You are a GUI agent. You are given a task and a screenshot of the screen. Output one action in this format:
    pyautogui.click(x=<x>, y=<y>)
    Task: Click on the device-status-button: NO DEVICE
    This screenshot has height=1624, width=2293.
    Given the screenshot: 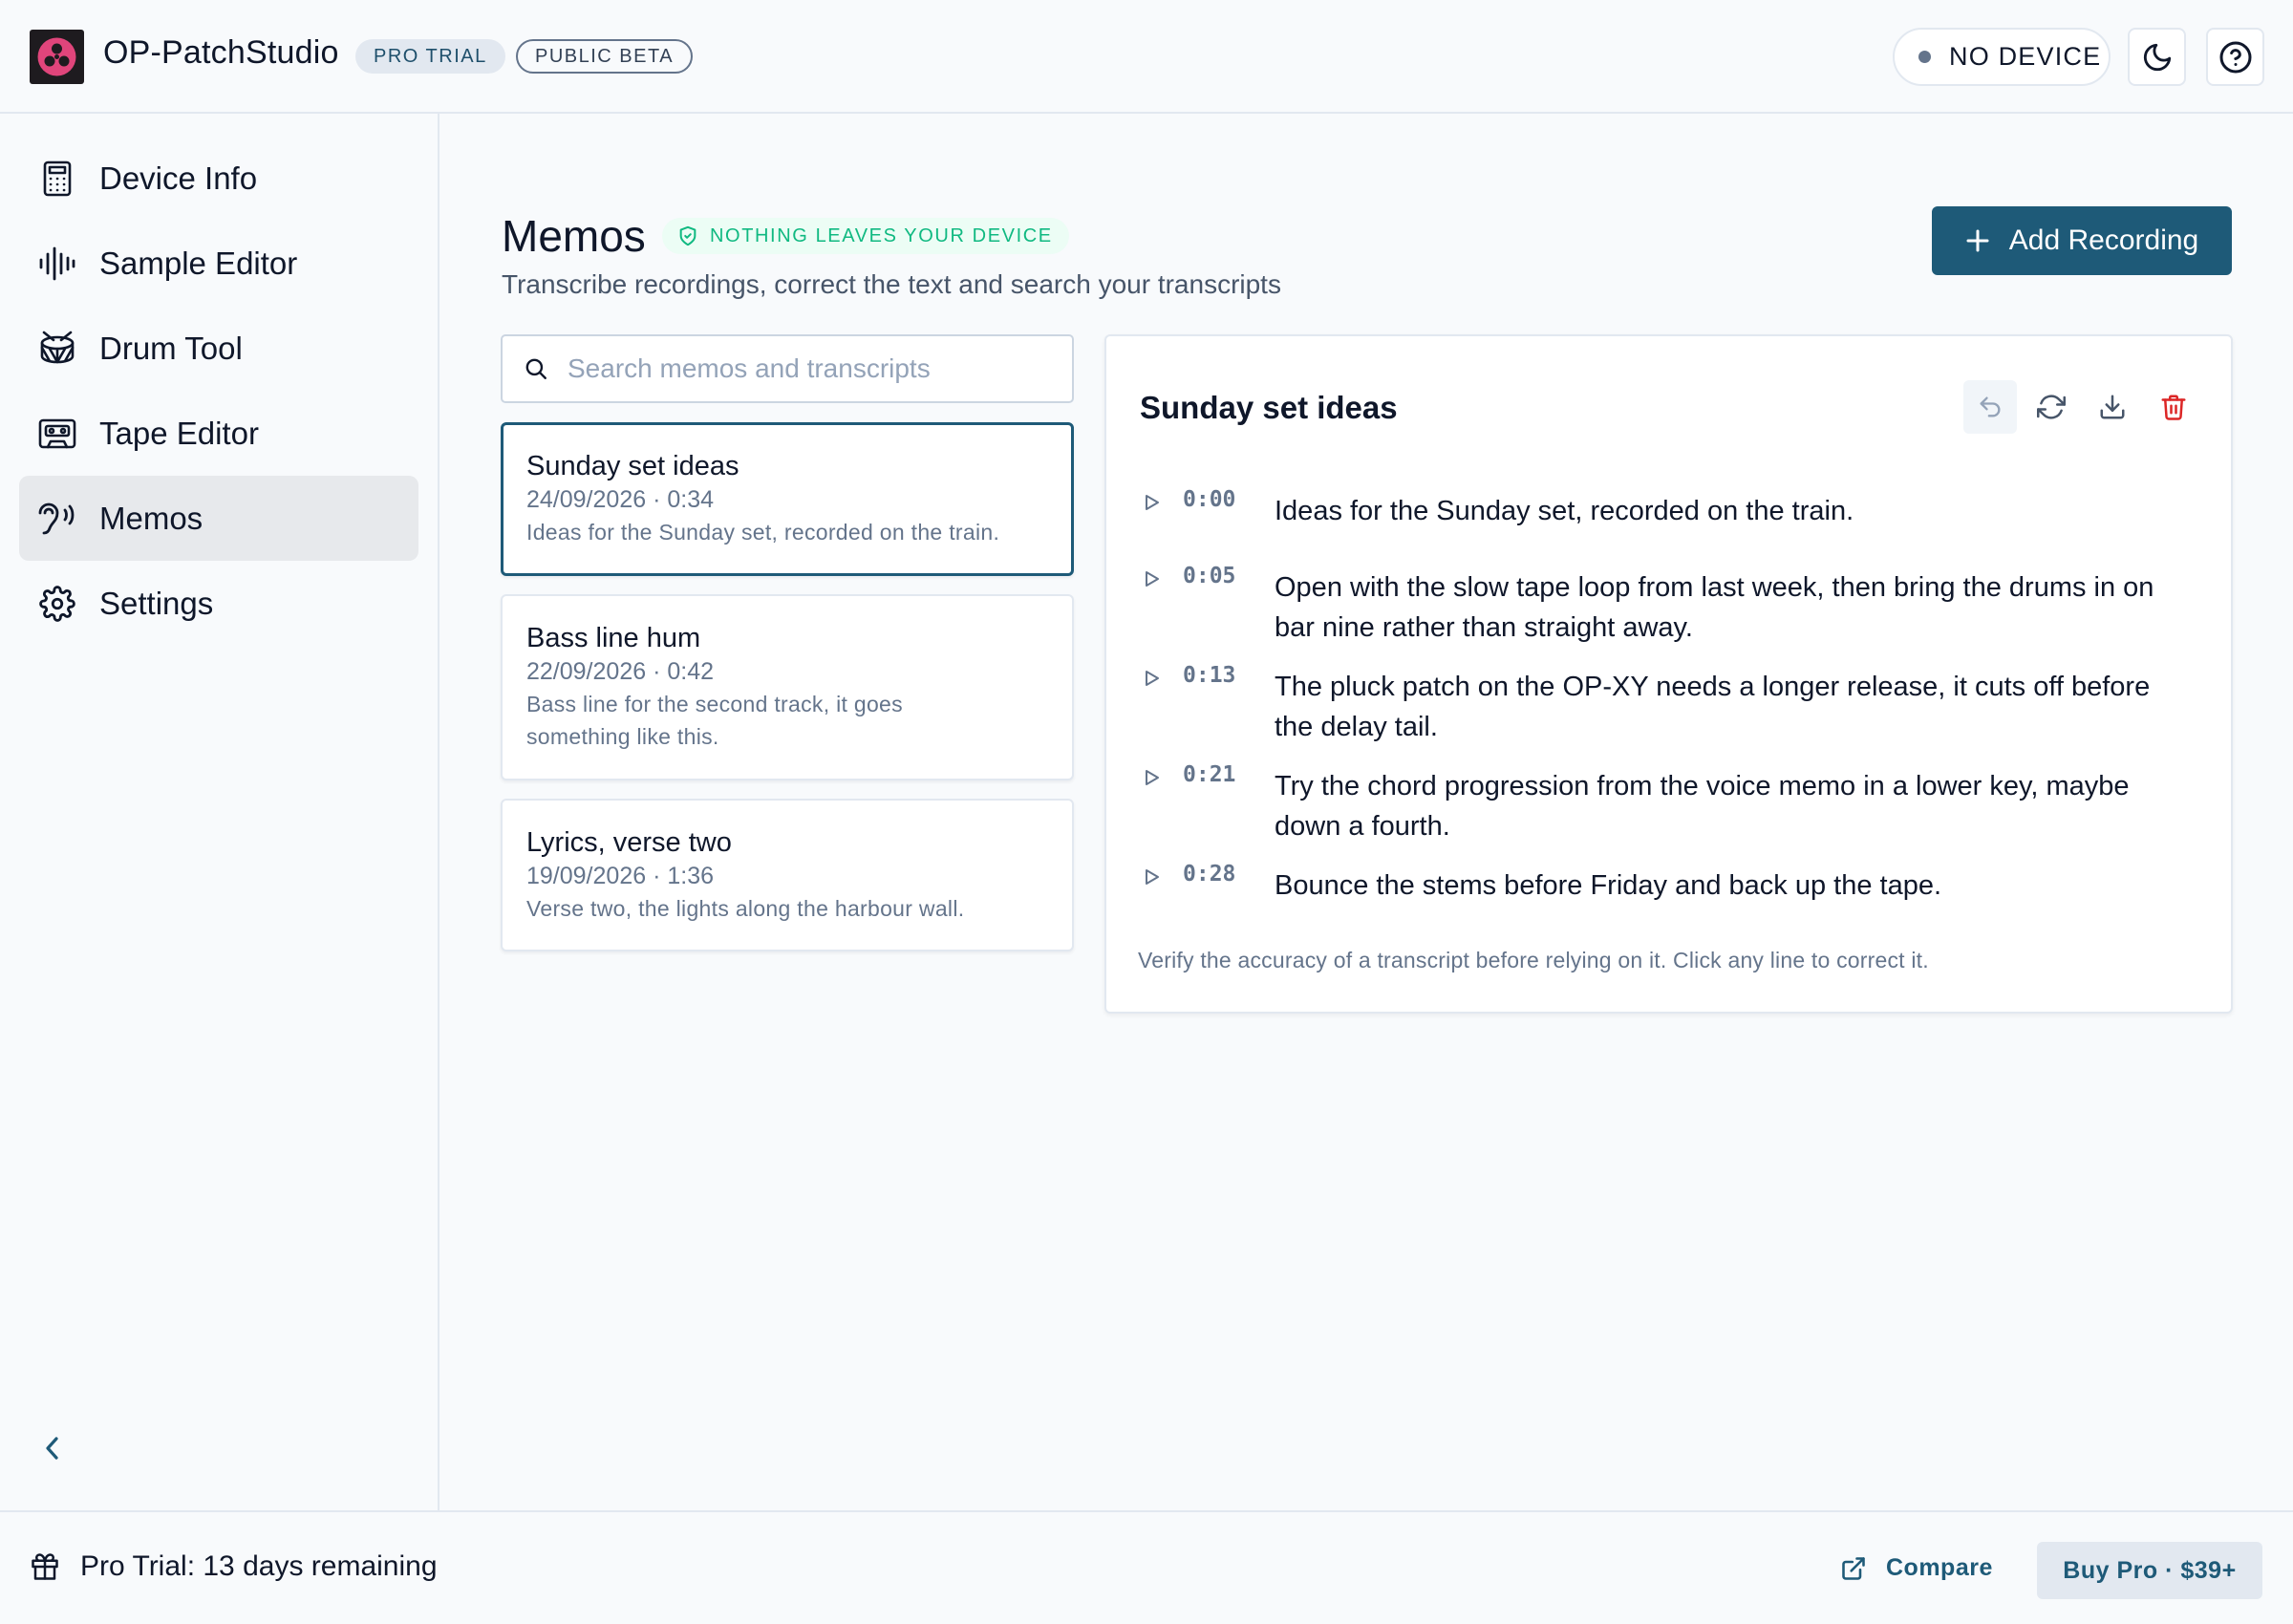 What is the action you would take?
    pyautogui.click(x=2002, y=57)
    